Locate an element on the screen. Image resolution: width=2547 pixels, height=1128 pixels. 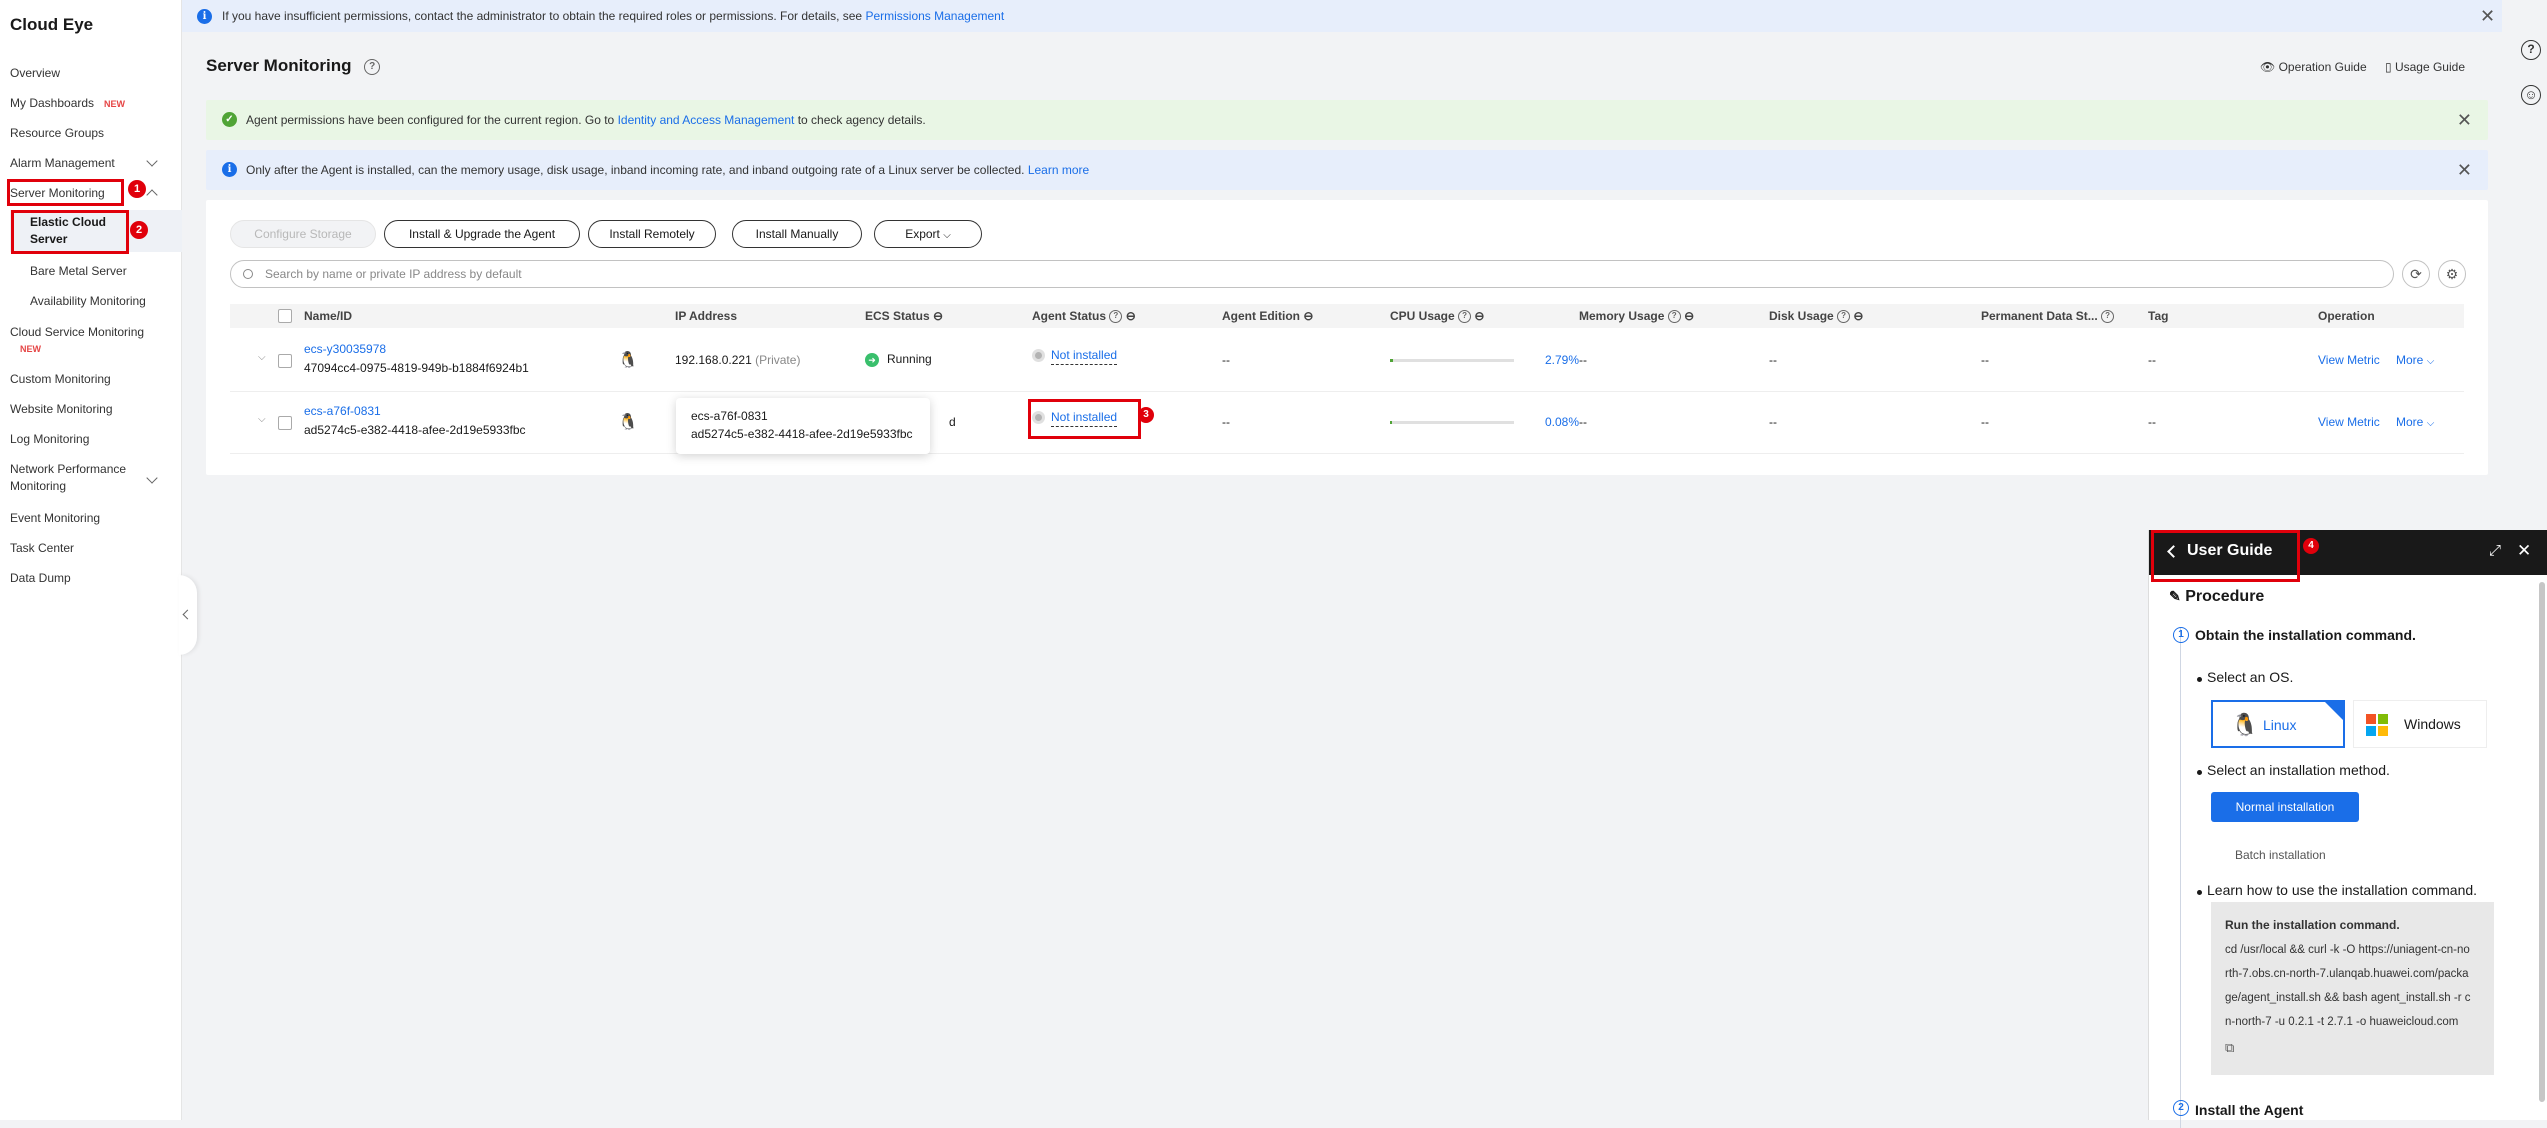
normal-installation-tab: Normal installation is located at coordinates (2285, 807).